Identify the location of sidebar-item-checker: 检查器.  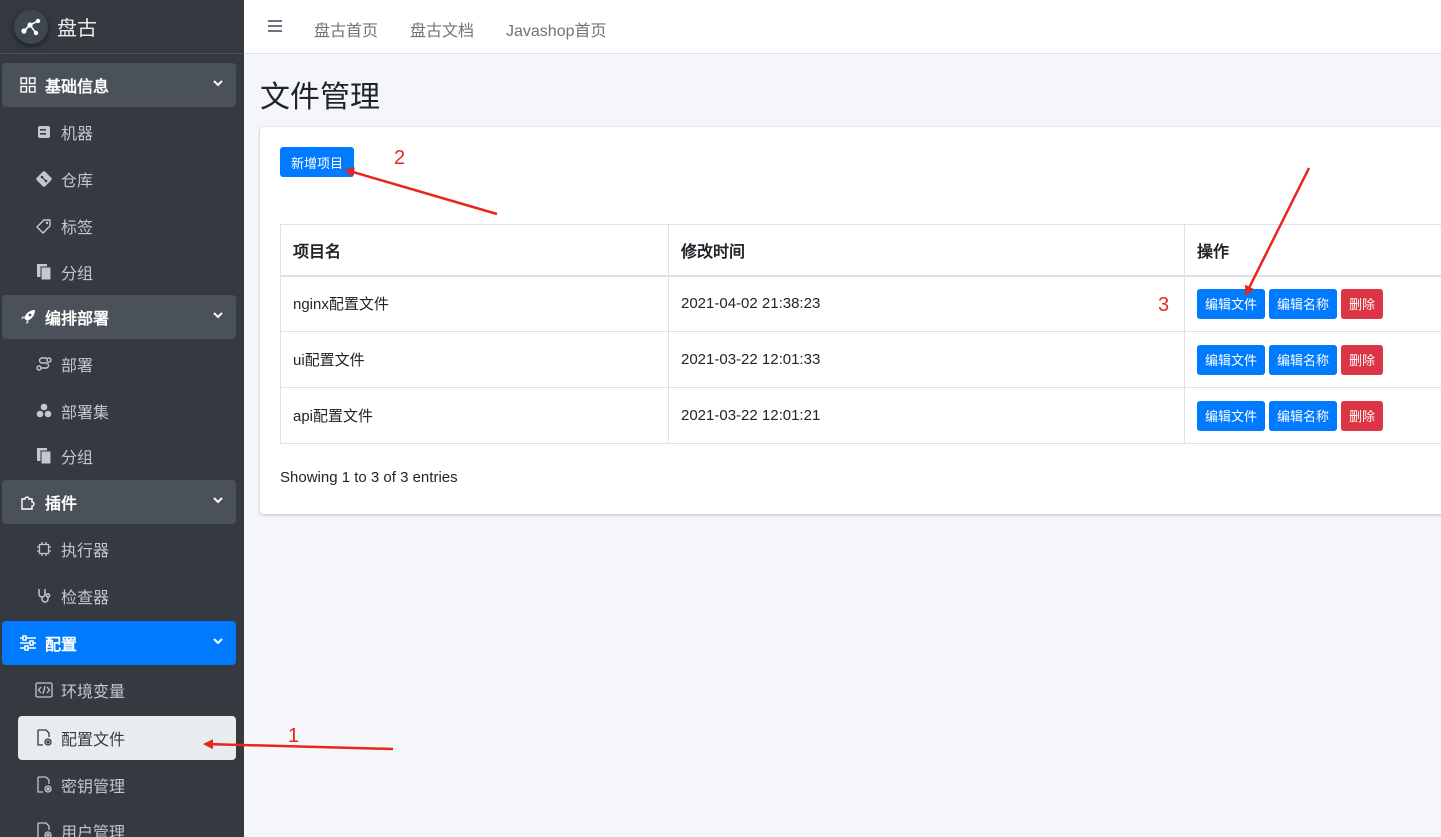
(127, 596).